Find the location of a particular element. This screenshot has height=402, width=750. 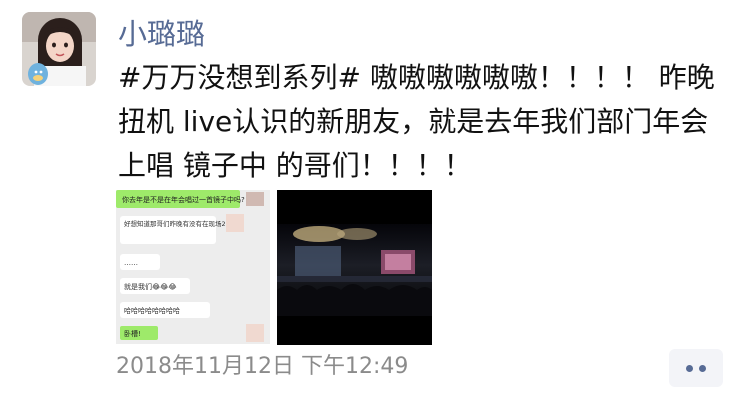

author-name: 小璐璐 is located at coordinates (161, 34).